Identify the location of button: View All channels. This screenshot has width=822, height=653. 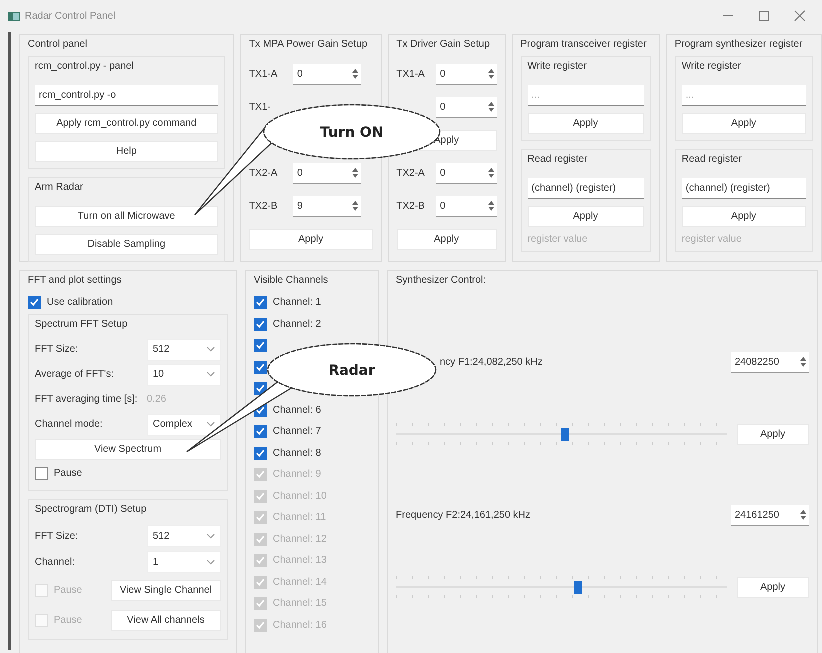
(166, 620).